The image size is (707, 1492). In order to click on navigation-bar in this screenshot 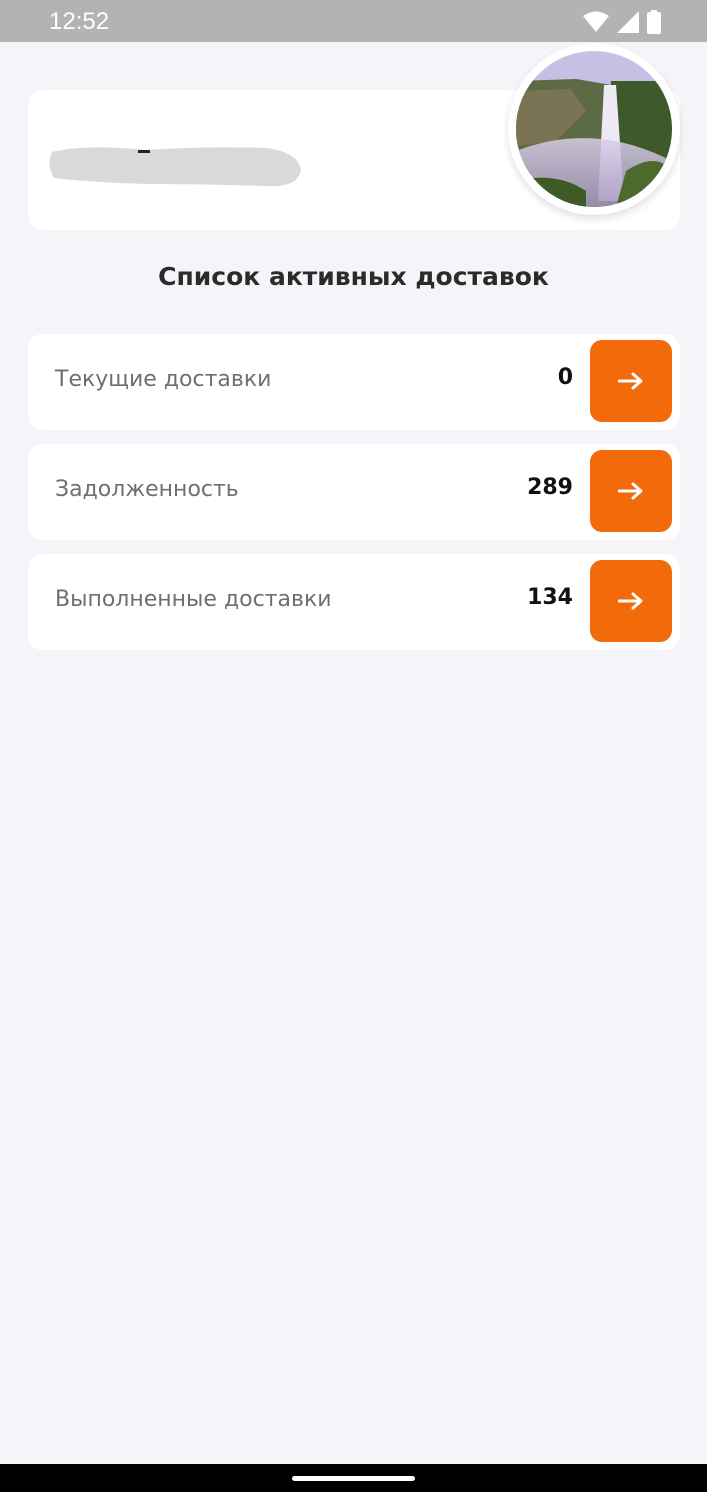, I will do `click(353, 1478)`.